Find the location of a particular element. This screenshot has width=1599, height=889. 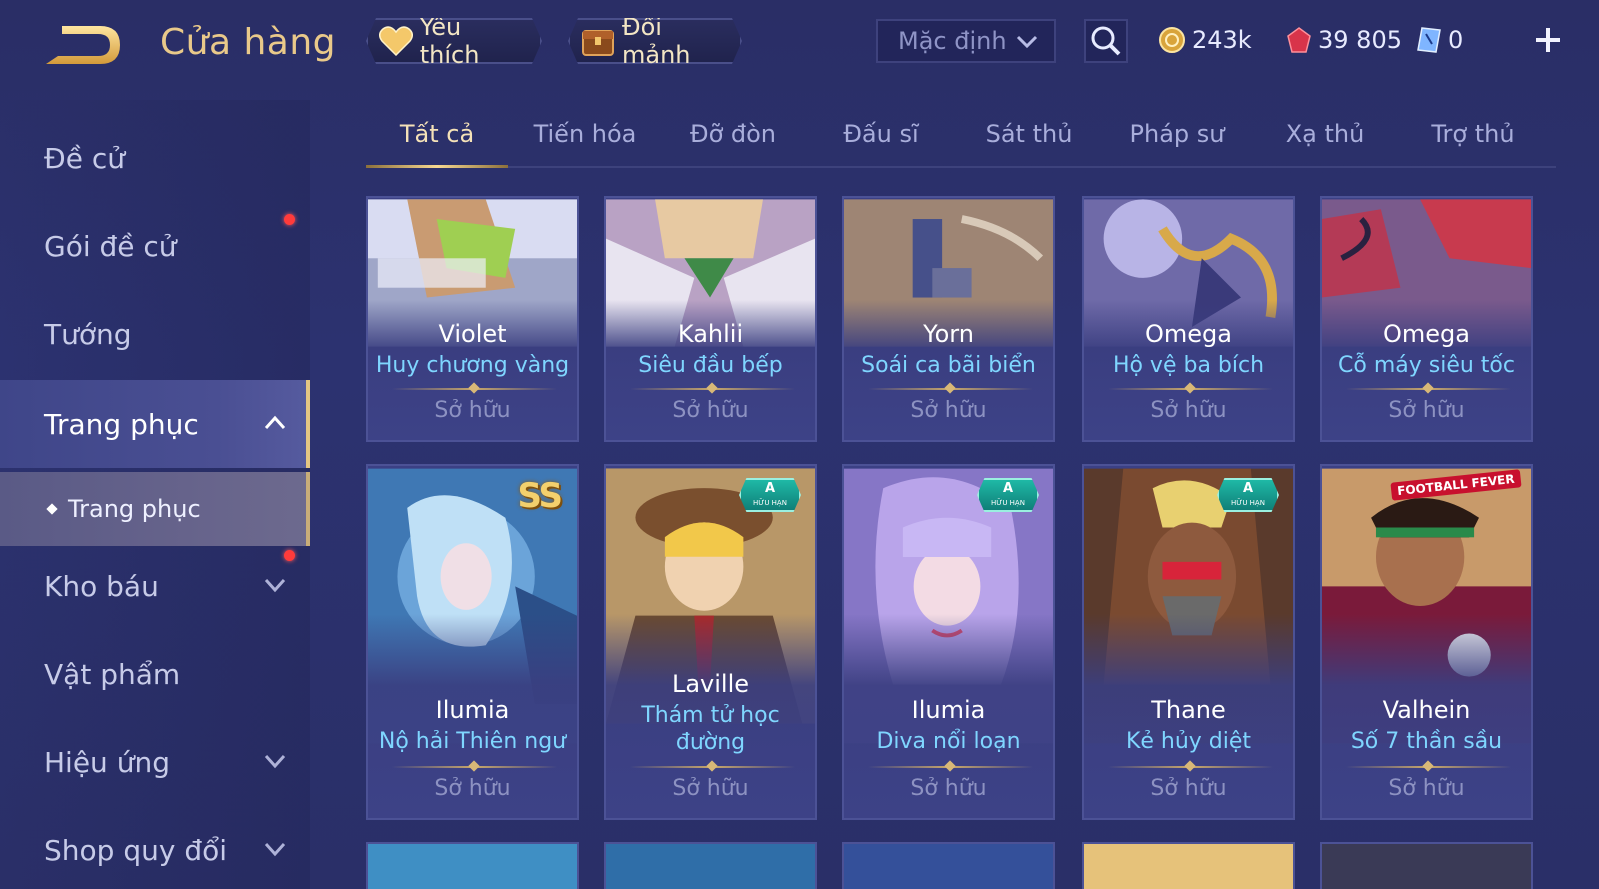

skin-card: Yorn Soái ca bãi biển Sở hữu is located at coordinates (948, 319).